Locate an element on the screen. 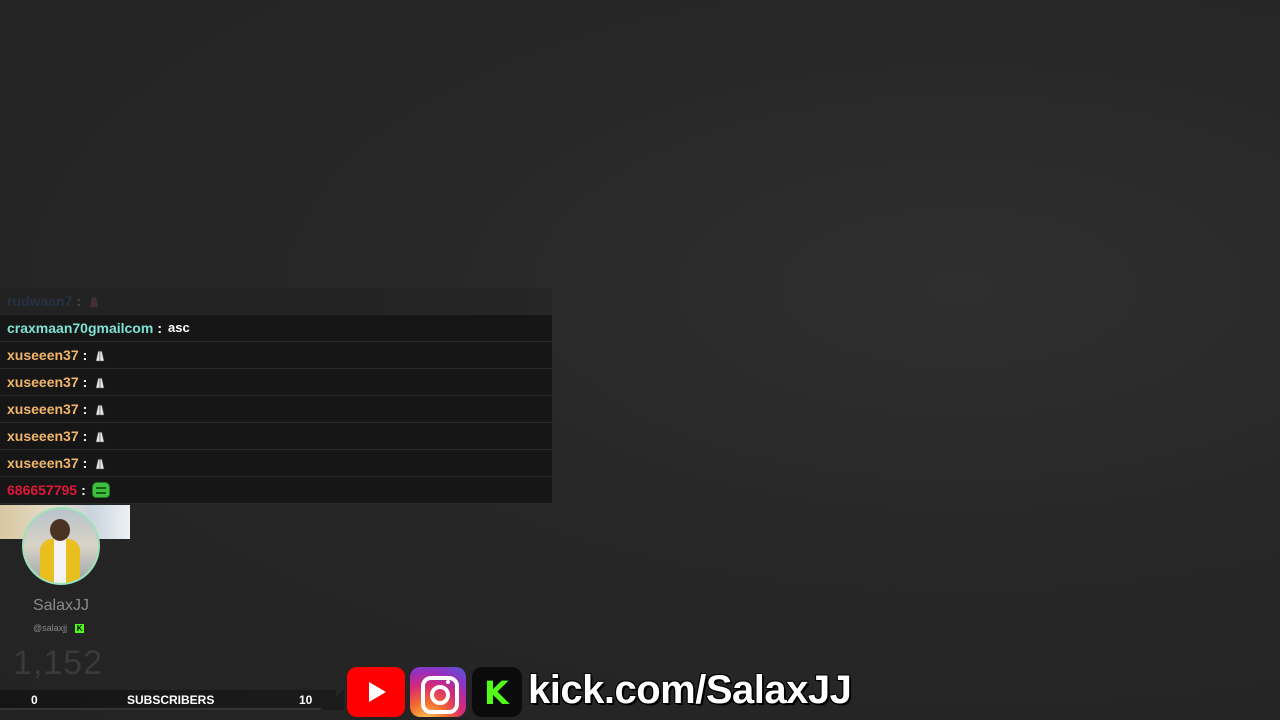  streamer-handle: @salaxjj K is located at coordinates (59, 628).